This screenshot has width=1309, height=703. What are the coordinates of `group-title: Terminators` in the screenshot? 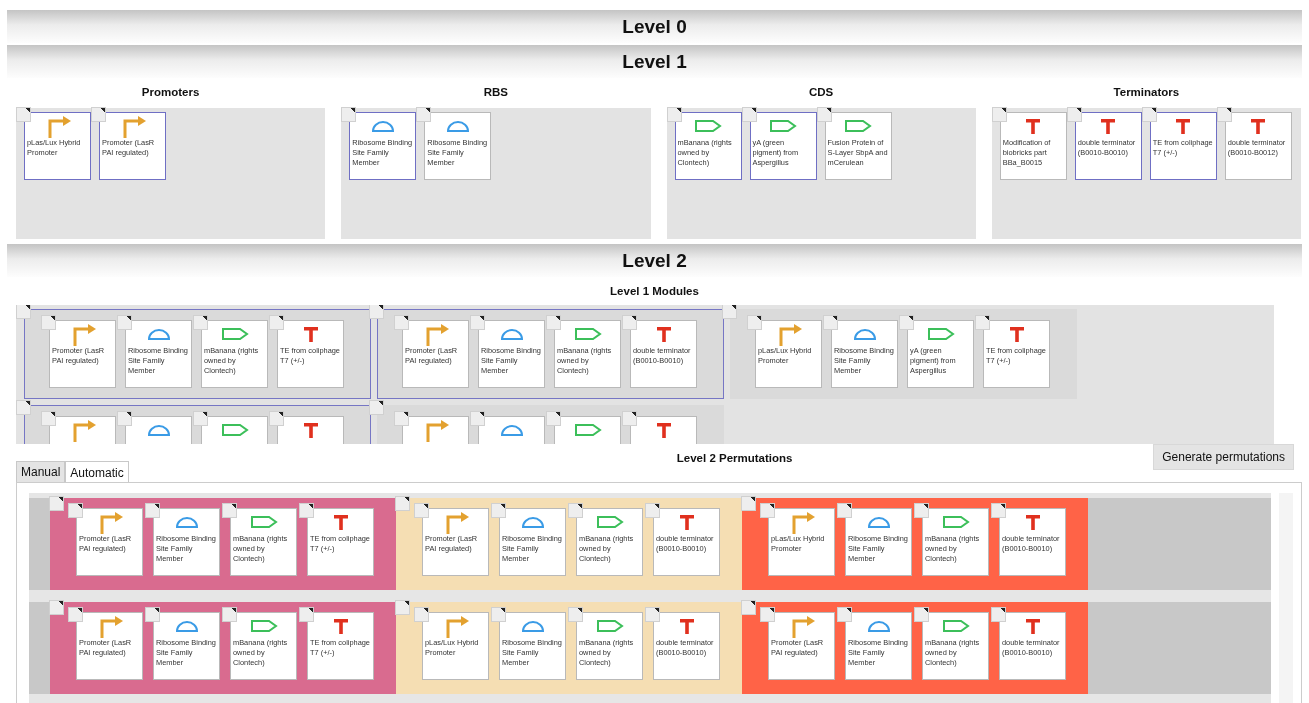 It's located at (1146, 92).